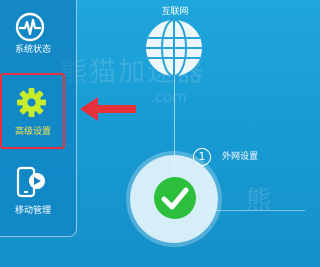  Describe the element at coordinates (30, 182) in the screenshot. I see `mobile-icon` at that location.